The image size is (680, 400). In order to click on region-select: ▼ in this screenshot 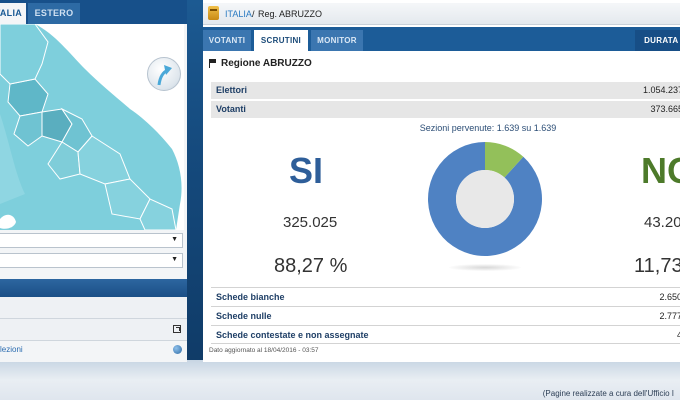, I will do `click(91, 240)`.